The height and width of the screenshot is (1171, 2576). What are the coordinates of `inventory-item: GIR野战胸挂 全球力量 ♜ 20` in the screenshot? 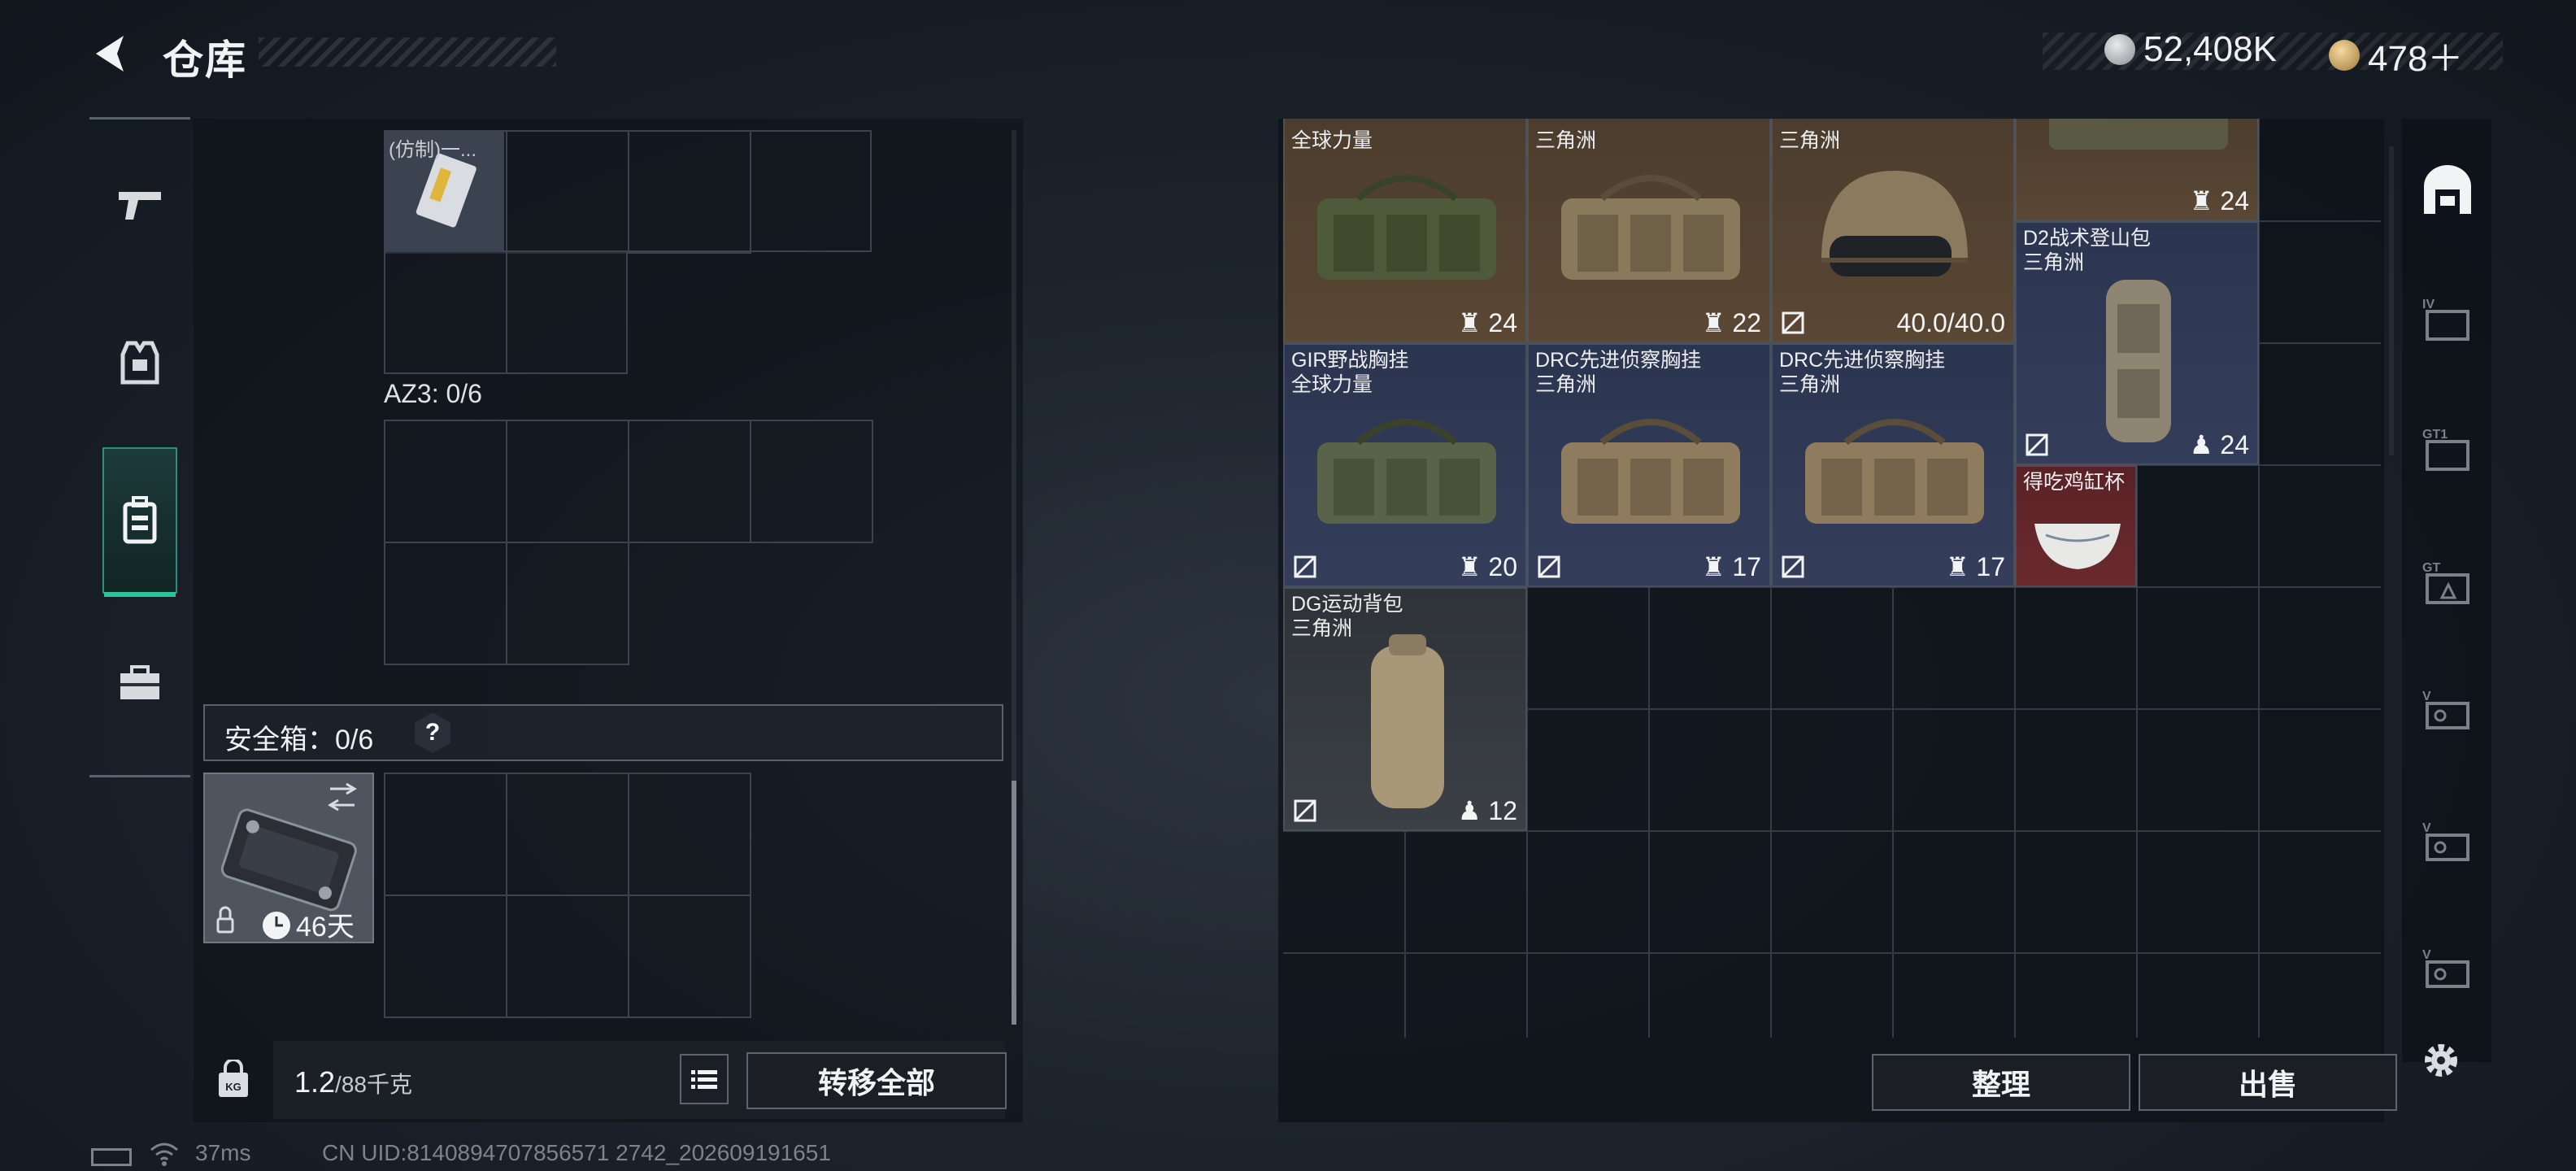 It's located at (1405, 465).